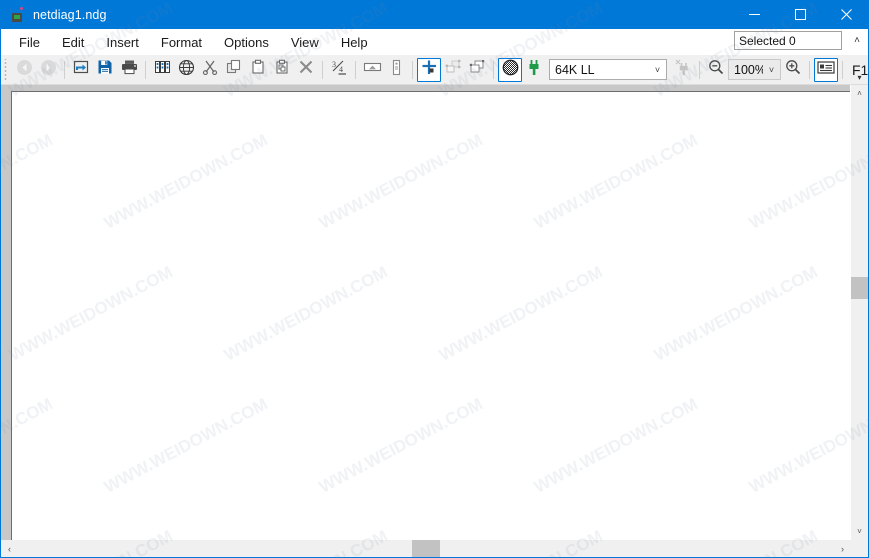  I want to click on menu-item-insert: Insert, so click(122, 42).